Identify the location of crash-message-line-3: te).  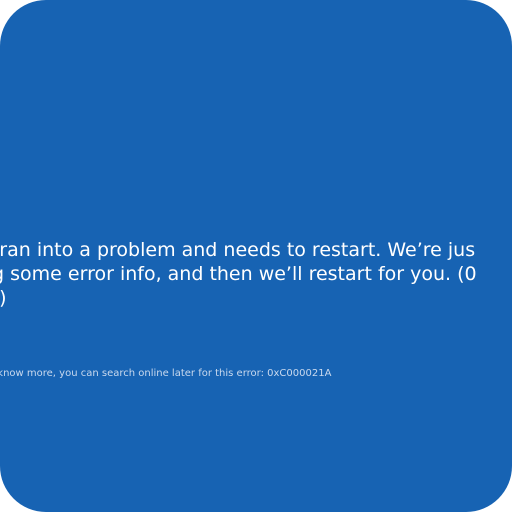
(256, 298).